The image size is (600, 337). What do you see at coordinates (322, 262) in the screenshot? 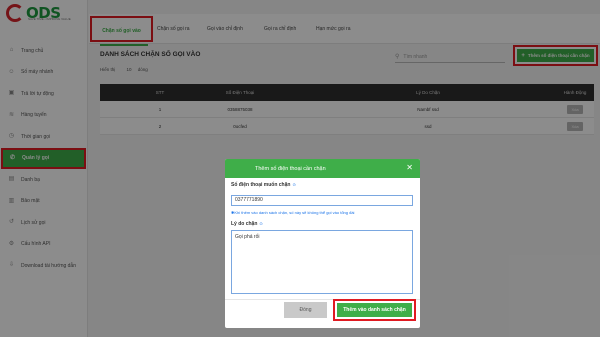
I see `reason-textarea: Gọi phá rối` at bounding box center [322, 262].